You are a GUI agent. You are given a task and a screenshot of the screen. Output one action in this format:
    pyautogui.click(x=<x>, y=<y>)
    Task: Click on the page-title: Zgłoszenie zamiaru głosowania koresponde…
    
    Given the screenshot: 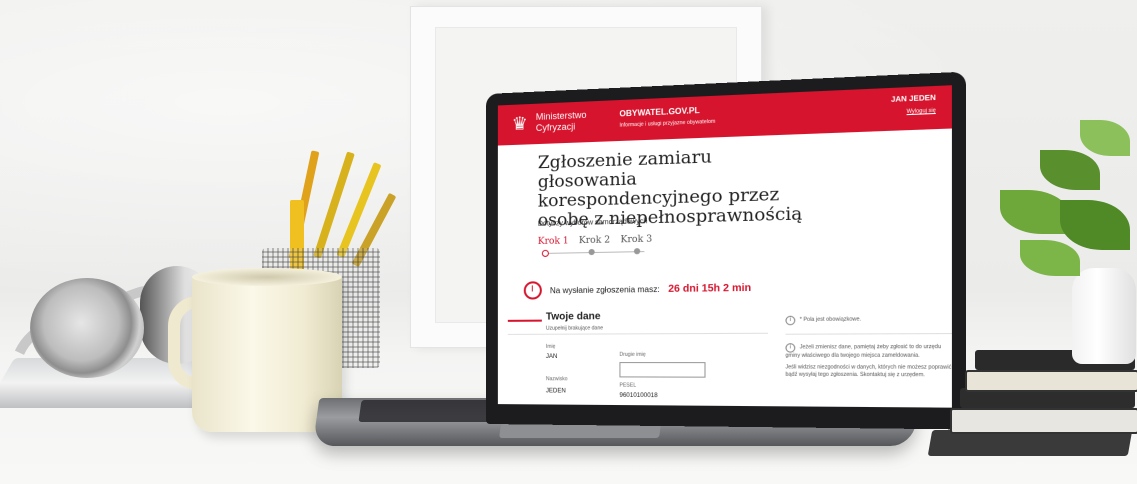 What is the action you would take?
    pyautogui.click(x=670, y=188)
    